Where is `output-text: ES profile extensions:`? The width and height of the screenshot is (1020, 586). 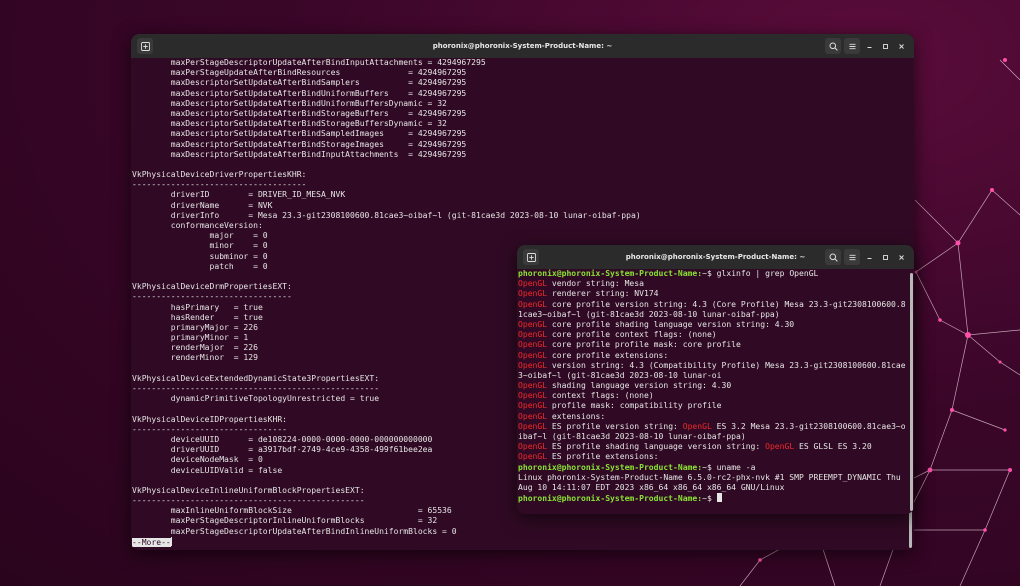 output-text: ES profile extensions: is located at coordinates (603, 457).